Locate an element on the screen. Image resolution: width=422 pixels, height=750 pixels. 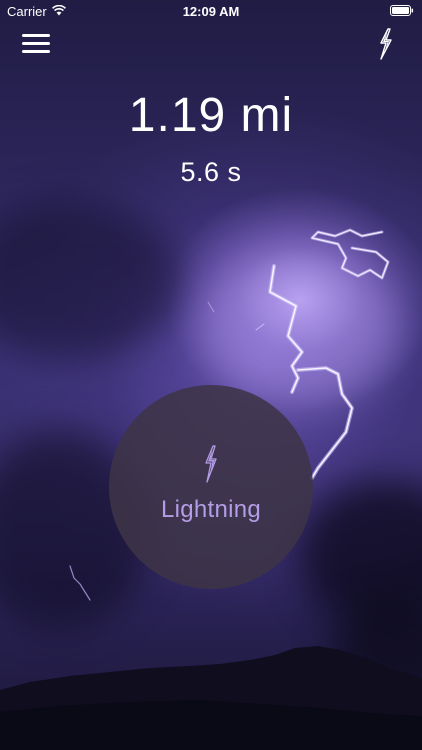
status-bar: Carrier 12:09 AM is located at coordinates (211, 12).